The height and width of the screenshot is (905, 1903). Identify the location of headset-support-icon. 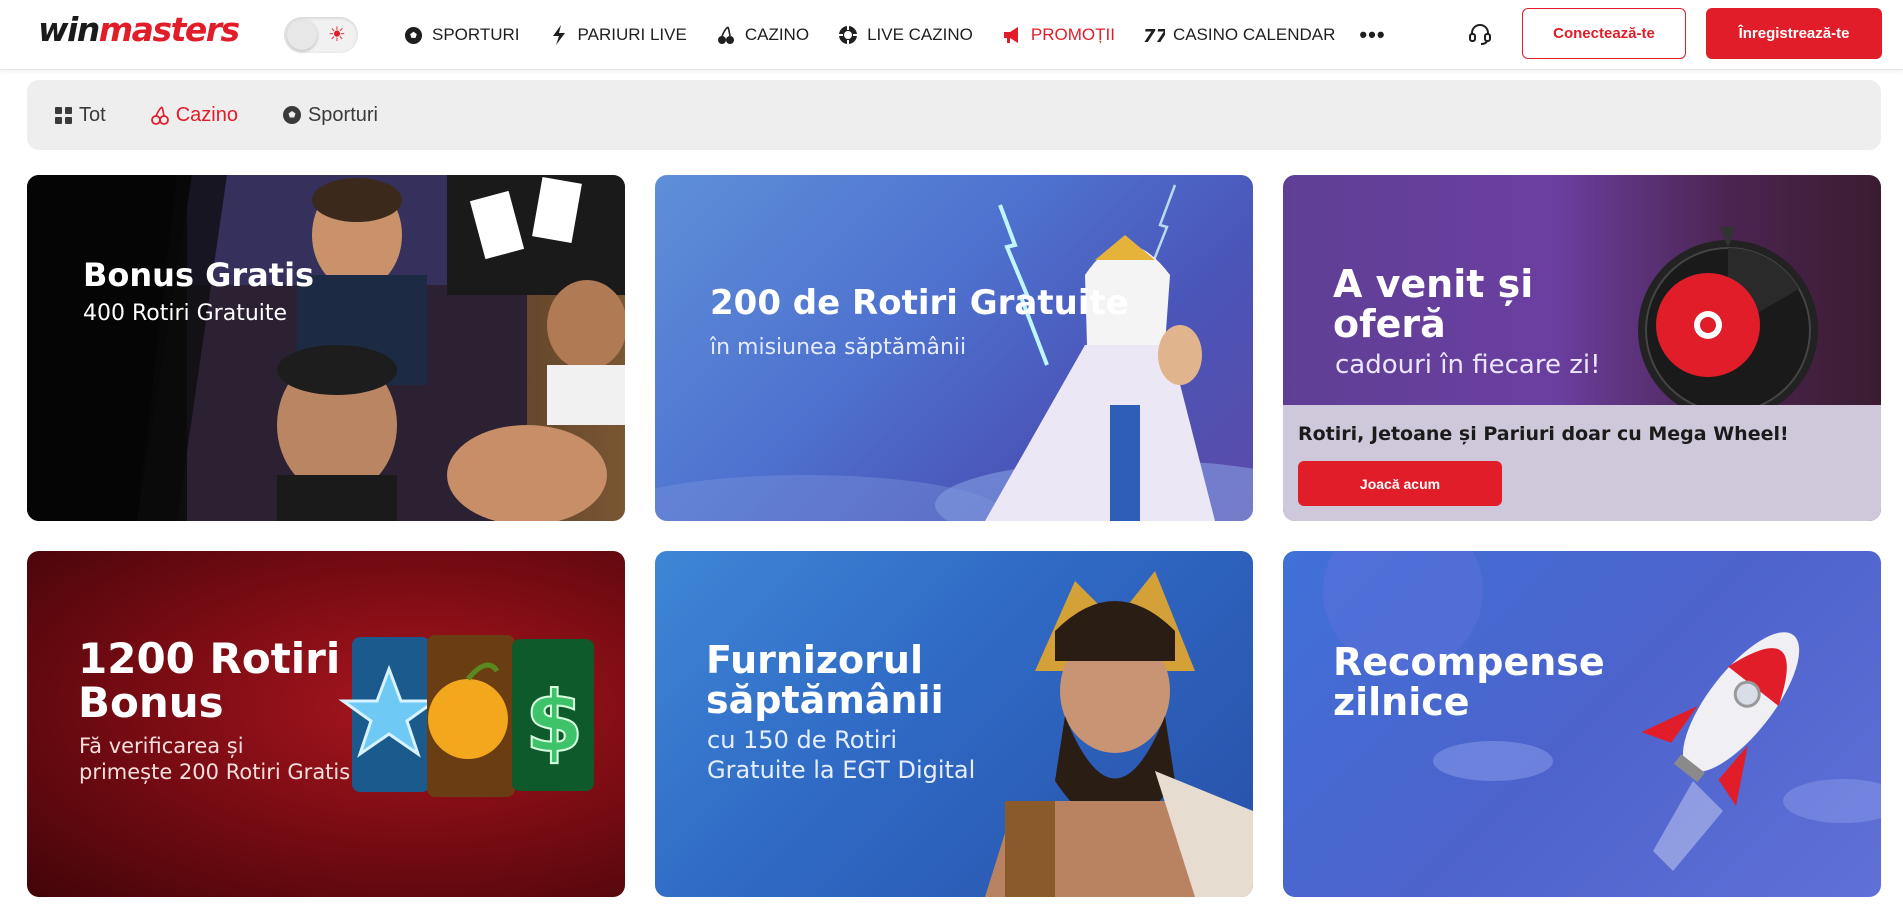
(1480, 34).